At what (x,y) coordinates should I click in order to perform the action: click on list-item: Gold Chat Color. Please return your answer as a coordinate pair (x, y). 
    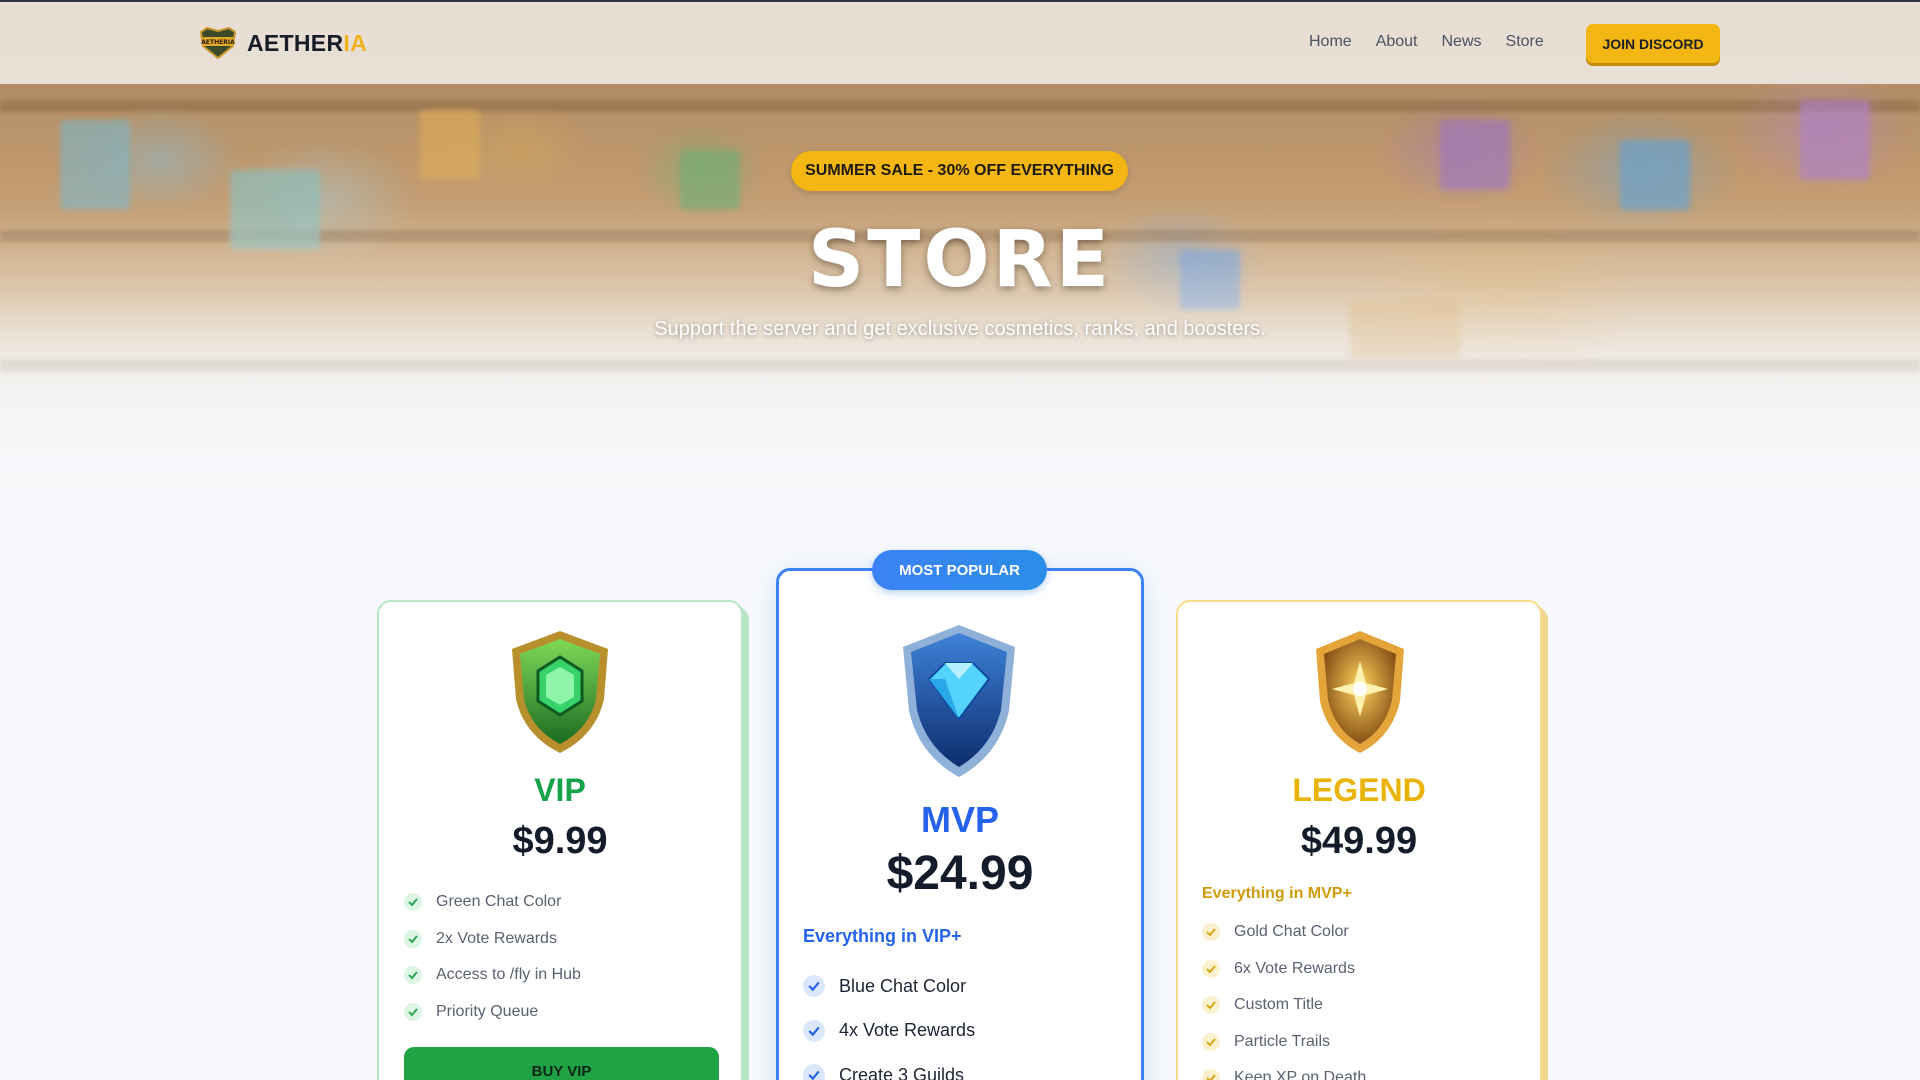
    Looking at the image, I should click on (1284, 932).